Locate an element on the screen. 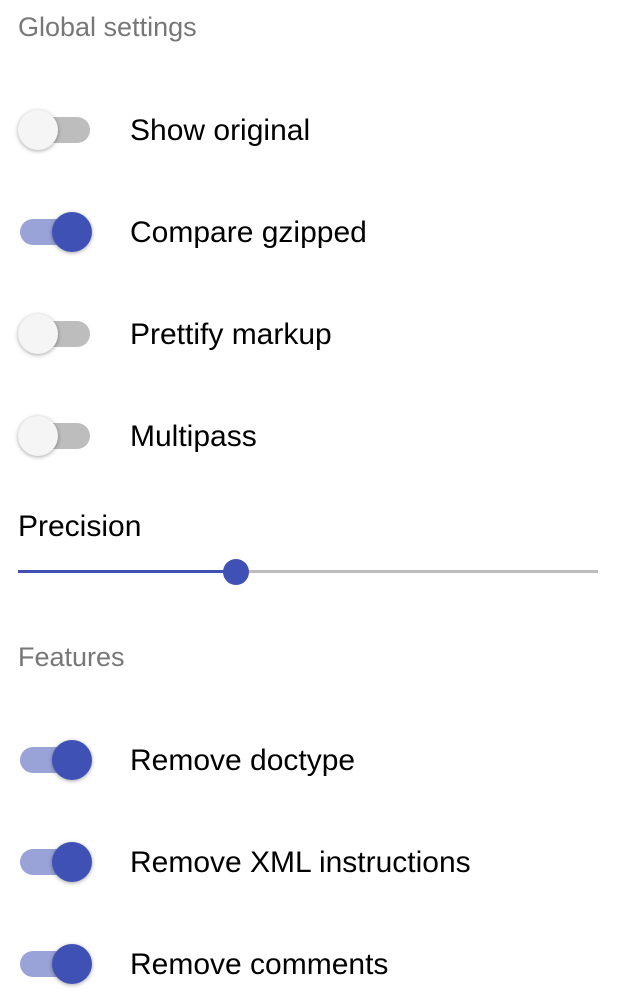 The width and height of the screenshot is (628, 992). toggle-label: Compare gzipped is located at coordinates (248, 232).